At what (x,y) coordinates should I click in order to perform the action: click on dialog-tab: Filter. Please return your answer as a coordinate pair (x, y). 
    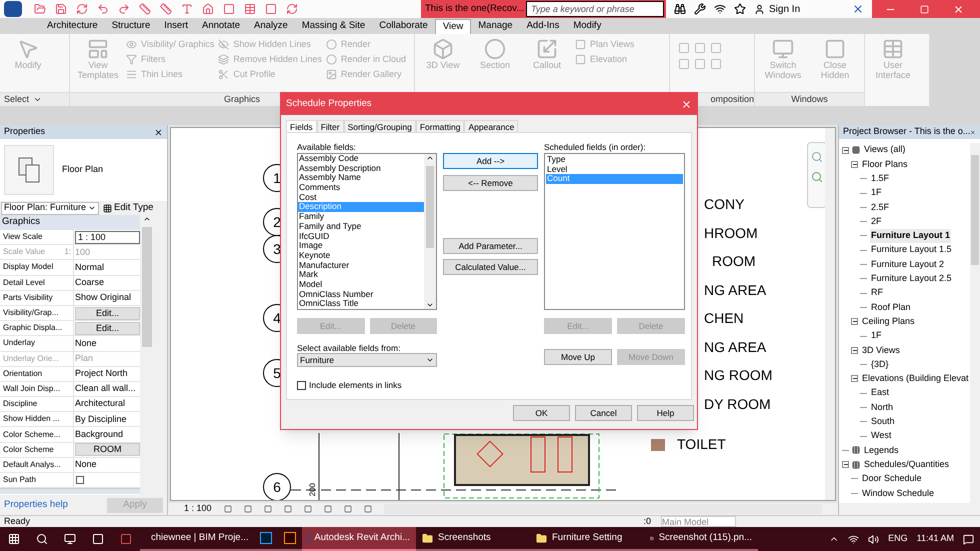
    Looking at the image, I should click on (330, 126).